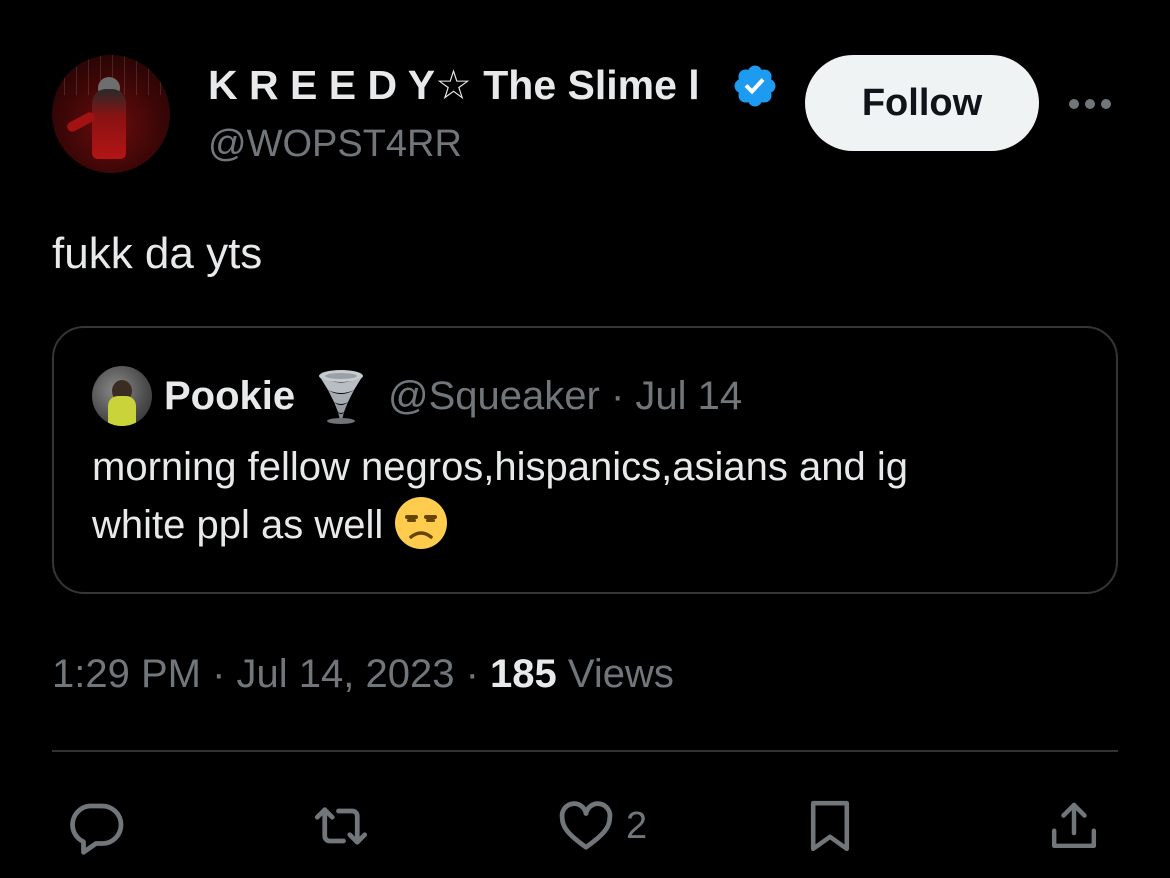 Image resolution: width=1170 pixels, height=878 pixels. What do you see at coordinates (335, 144) in the screenshot?
I see `author-handle: @WOPST4RR` at bounding box center [335, 144].